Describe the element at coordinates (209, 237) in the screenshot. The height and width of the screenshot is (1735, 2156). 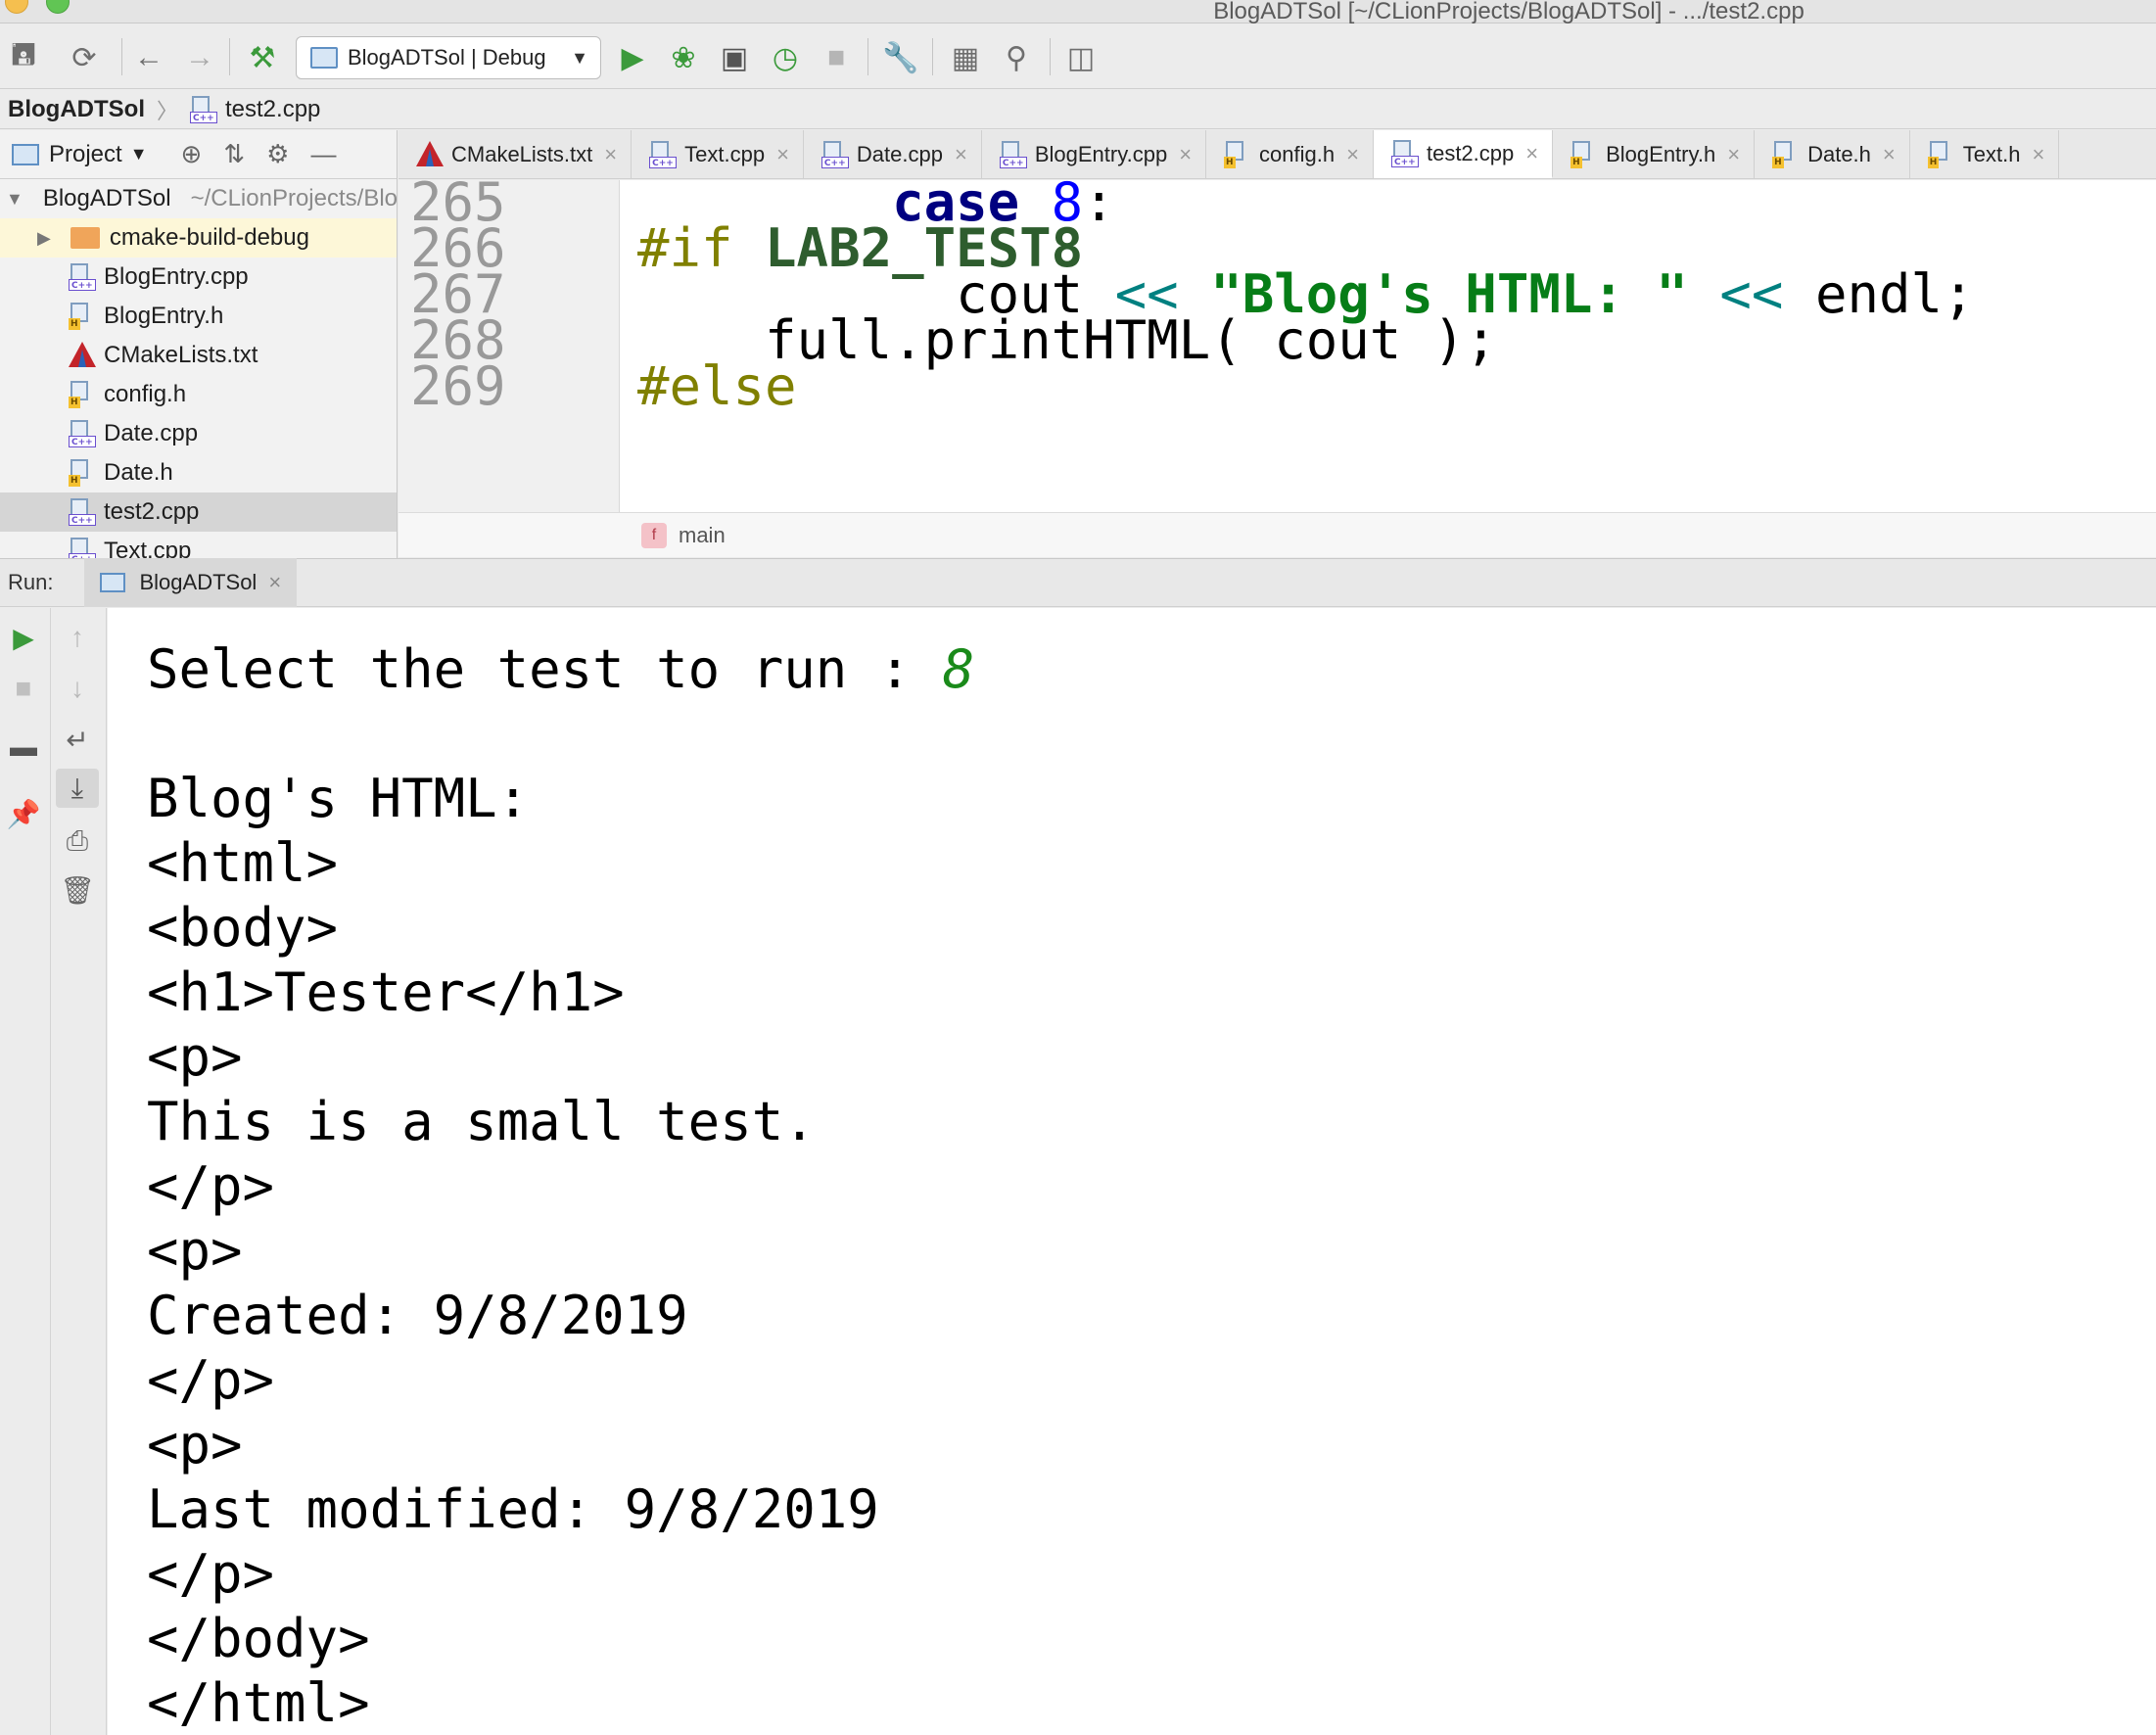
I see `tree-item-label: cmake-build-debug` at that location.